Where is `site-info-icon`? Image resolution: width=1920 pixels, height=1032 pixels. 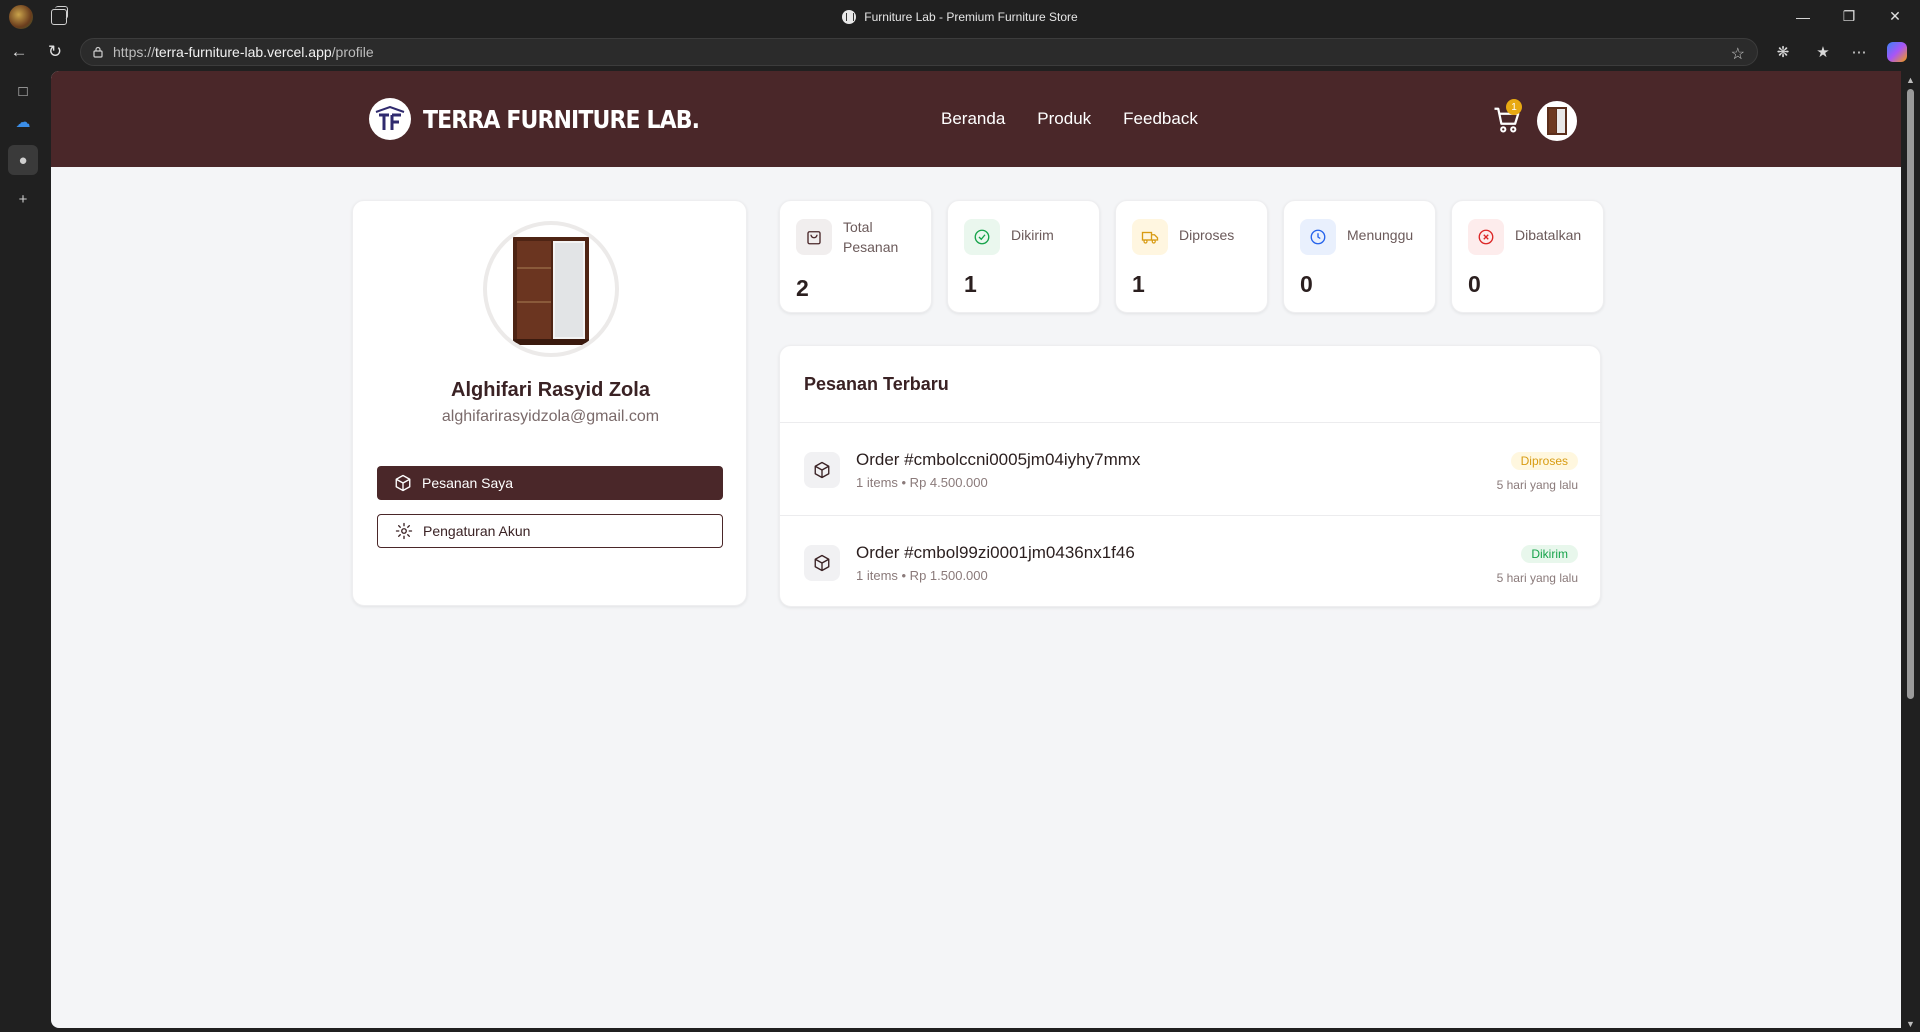
site-info-icon is located at coordinates (98, 52).